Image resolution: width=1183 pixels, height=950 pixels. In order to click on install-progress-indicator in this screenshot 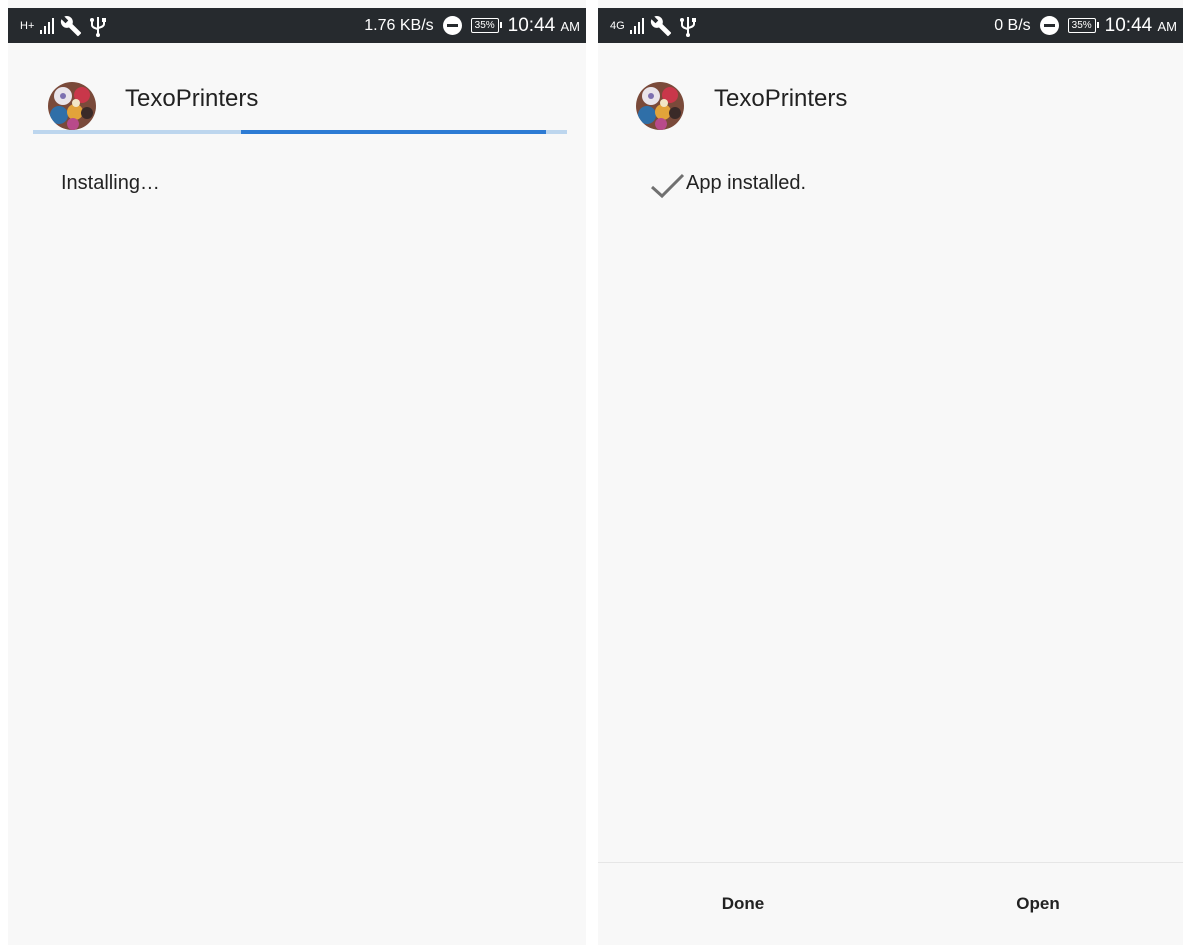, I will do `click(393, 132)`.